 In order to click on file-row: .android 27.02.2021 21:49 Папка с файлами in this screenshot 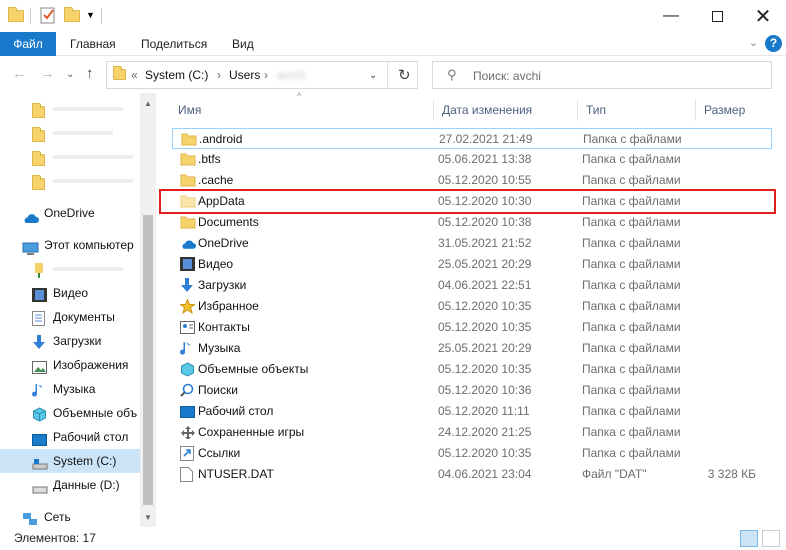, I will do `click(472, 138)`.